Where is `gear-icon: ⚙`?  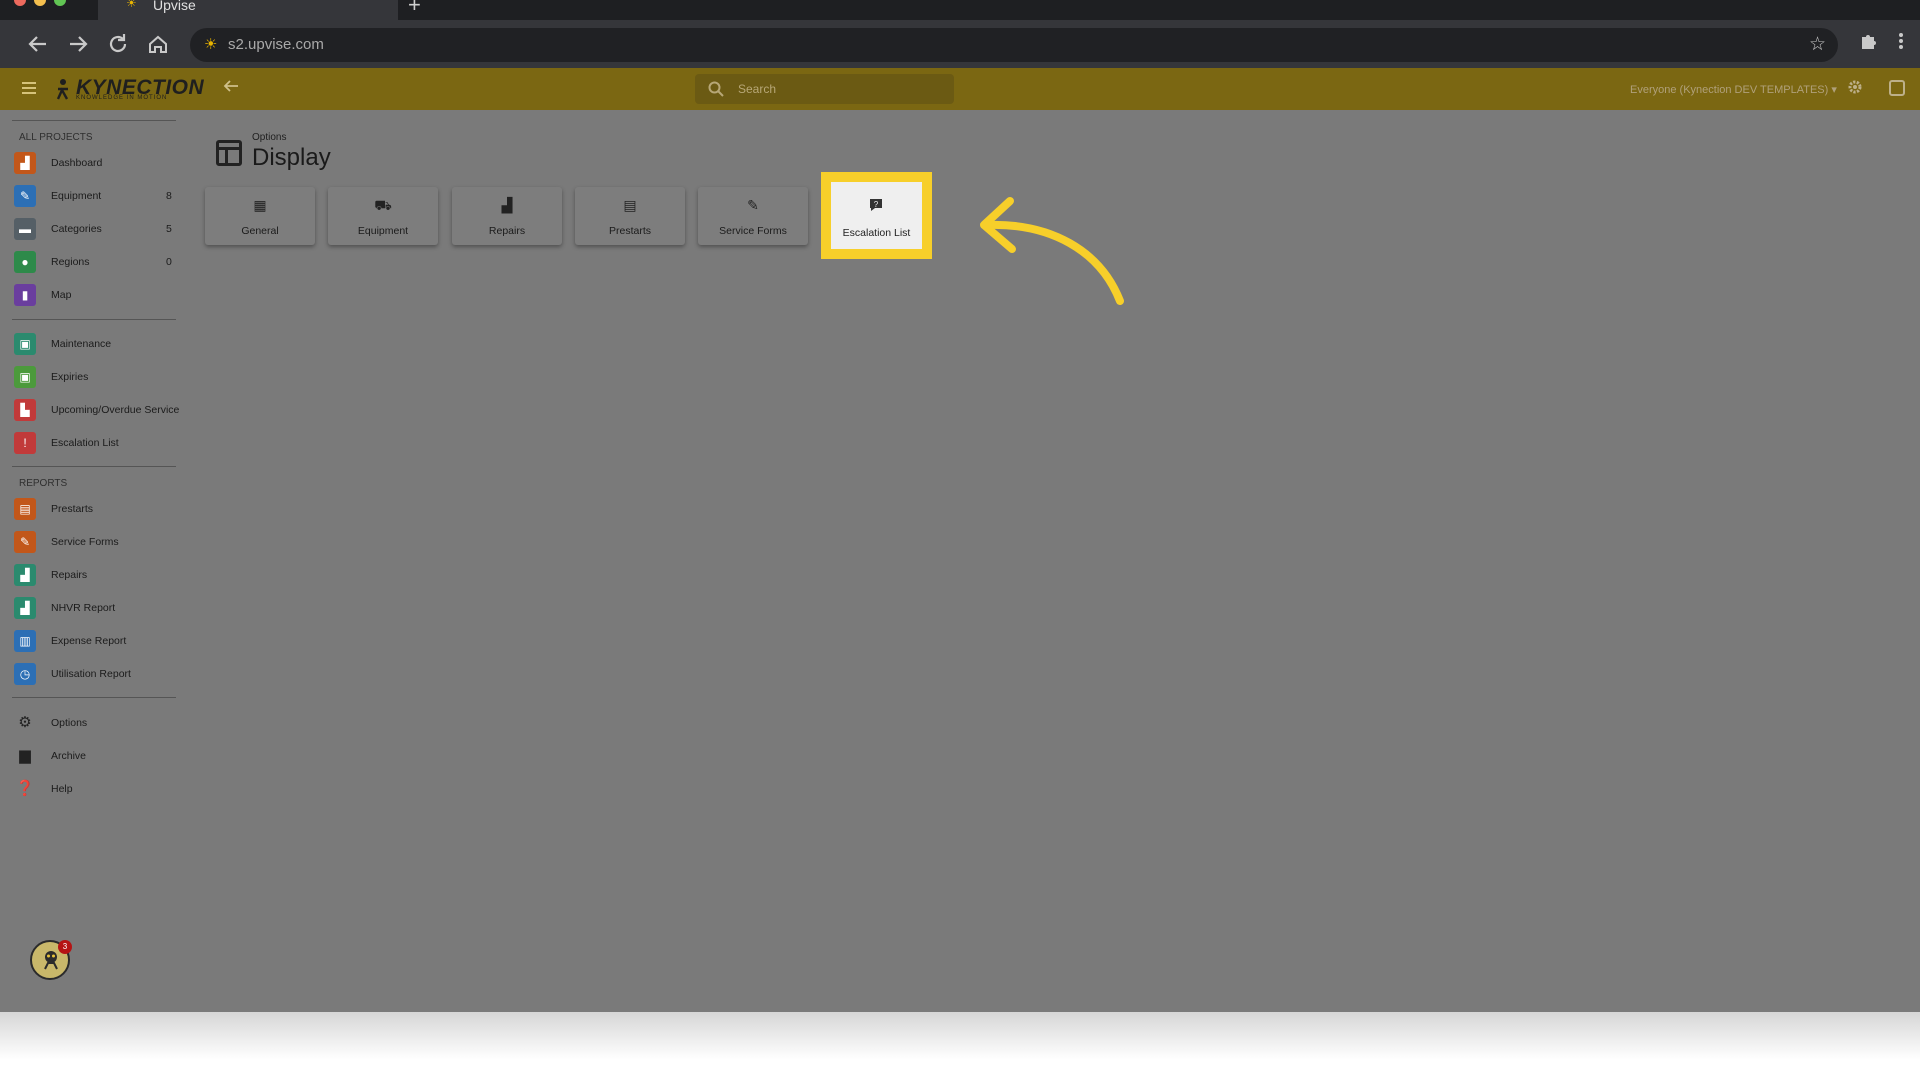
gear-icon: ⚙ is located at coordinates (25, 722).